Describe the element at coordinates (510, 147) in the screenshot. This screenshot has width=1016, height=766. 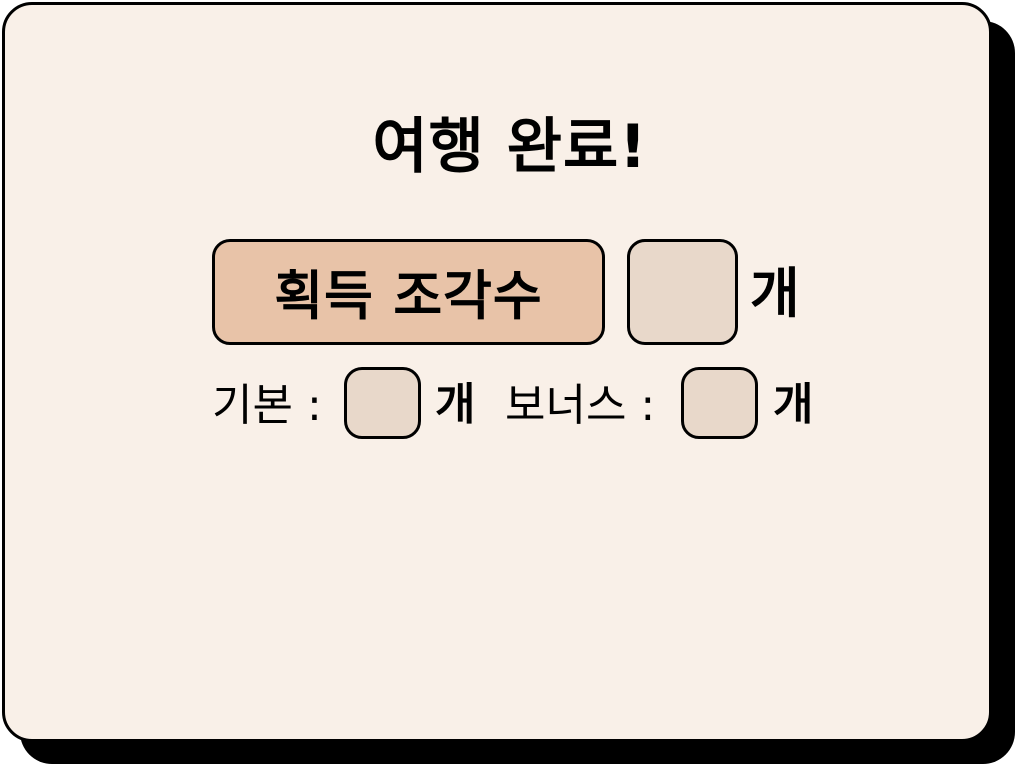
I see `dialog-title: 여행 완료!` at that location.